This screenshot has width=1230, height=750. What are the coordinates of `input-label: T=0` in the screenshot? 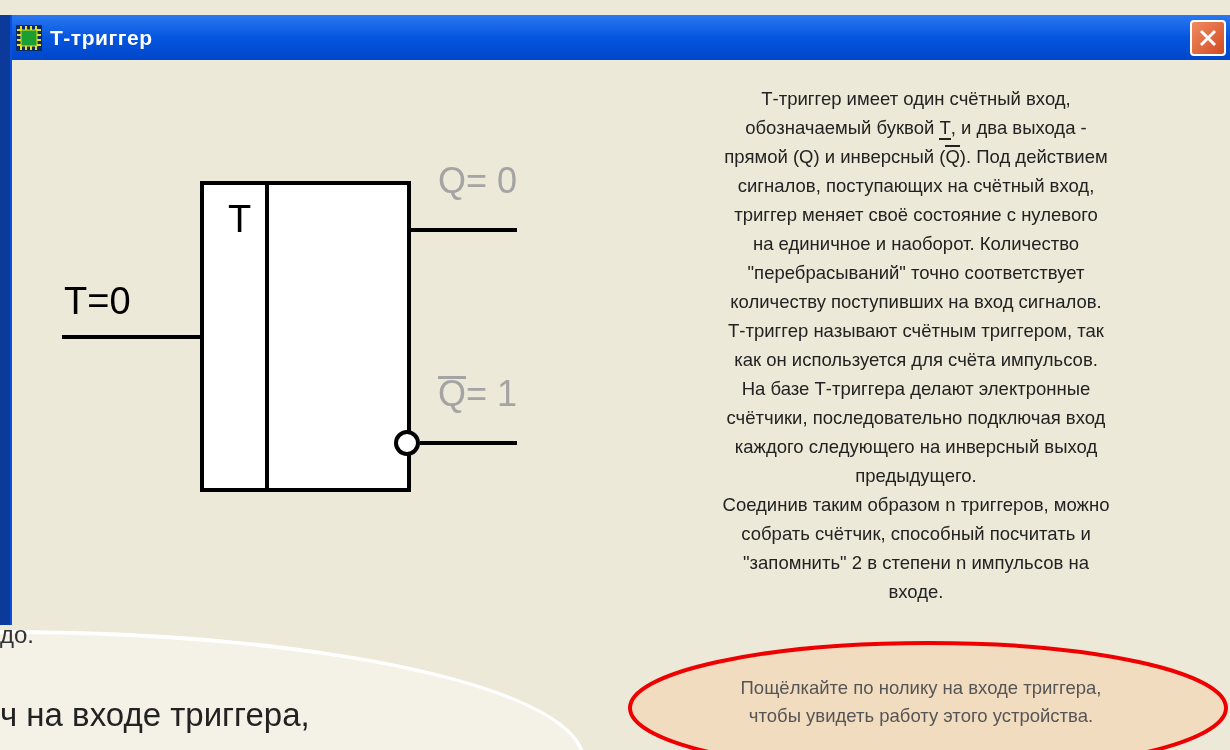 It's located at (97, 301).